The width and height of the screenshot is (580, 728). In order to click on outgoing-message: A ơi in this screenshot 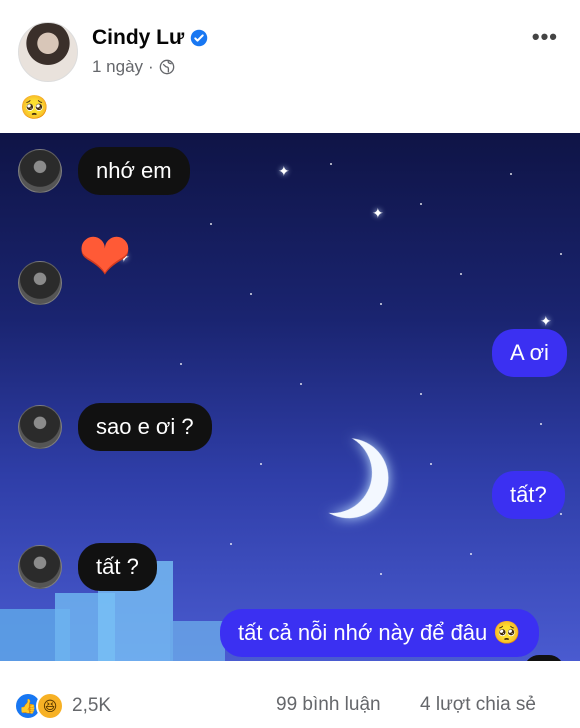, I will do `click(529, 353)`.